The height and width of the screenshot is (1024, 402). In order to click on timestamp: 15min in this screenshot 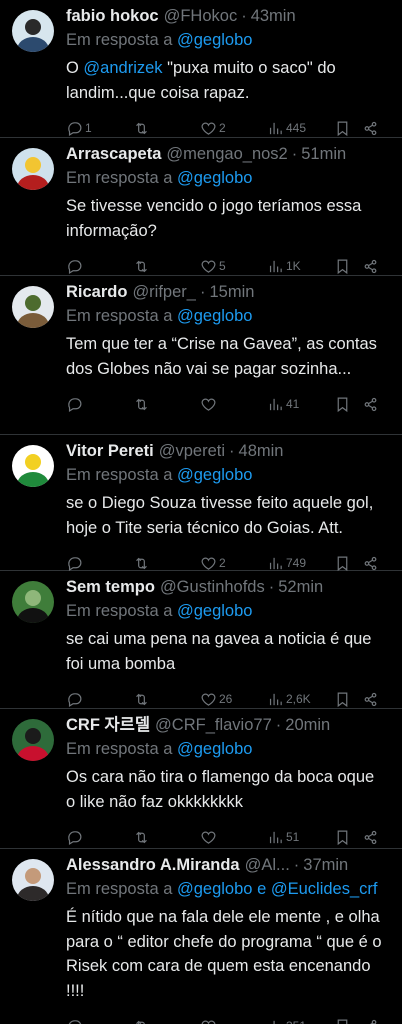, I will do `click(231, 292)`.